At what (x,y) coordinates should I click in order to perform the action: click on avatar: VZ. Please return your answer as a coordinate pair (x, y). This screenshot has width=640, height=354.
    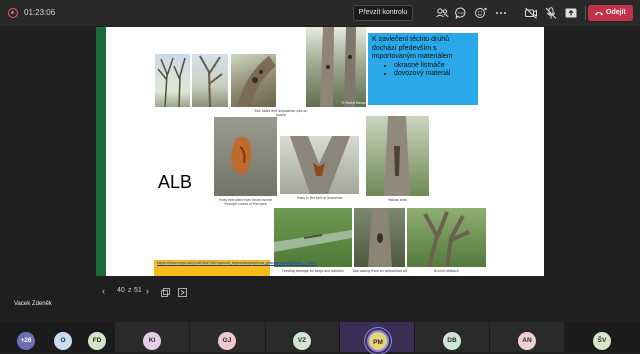
    Looking at the image, I should click on (302, 341).